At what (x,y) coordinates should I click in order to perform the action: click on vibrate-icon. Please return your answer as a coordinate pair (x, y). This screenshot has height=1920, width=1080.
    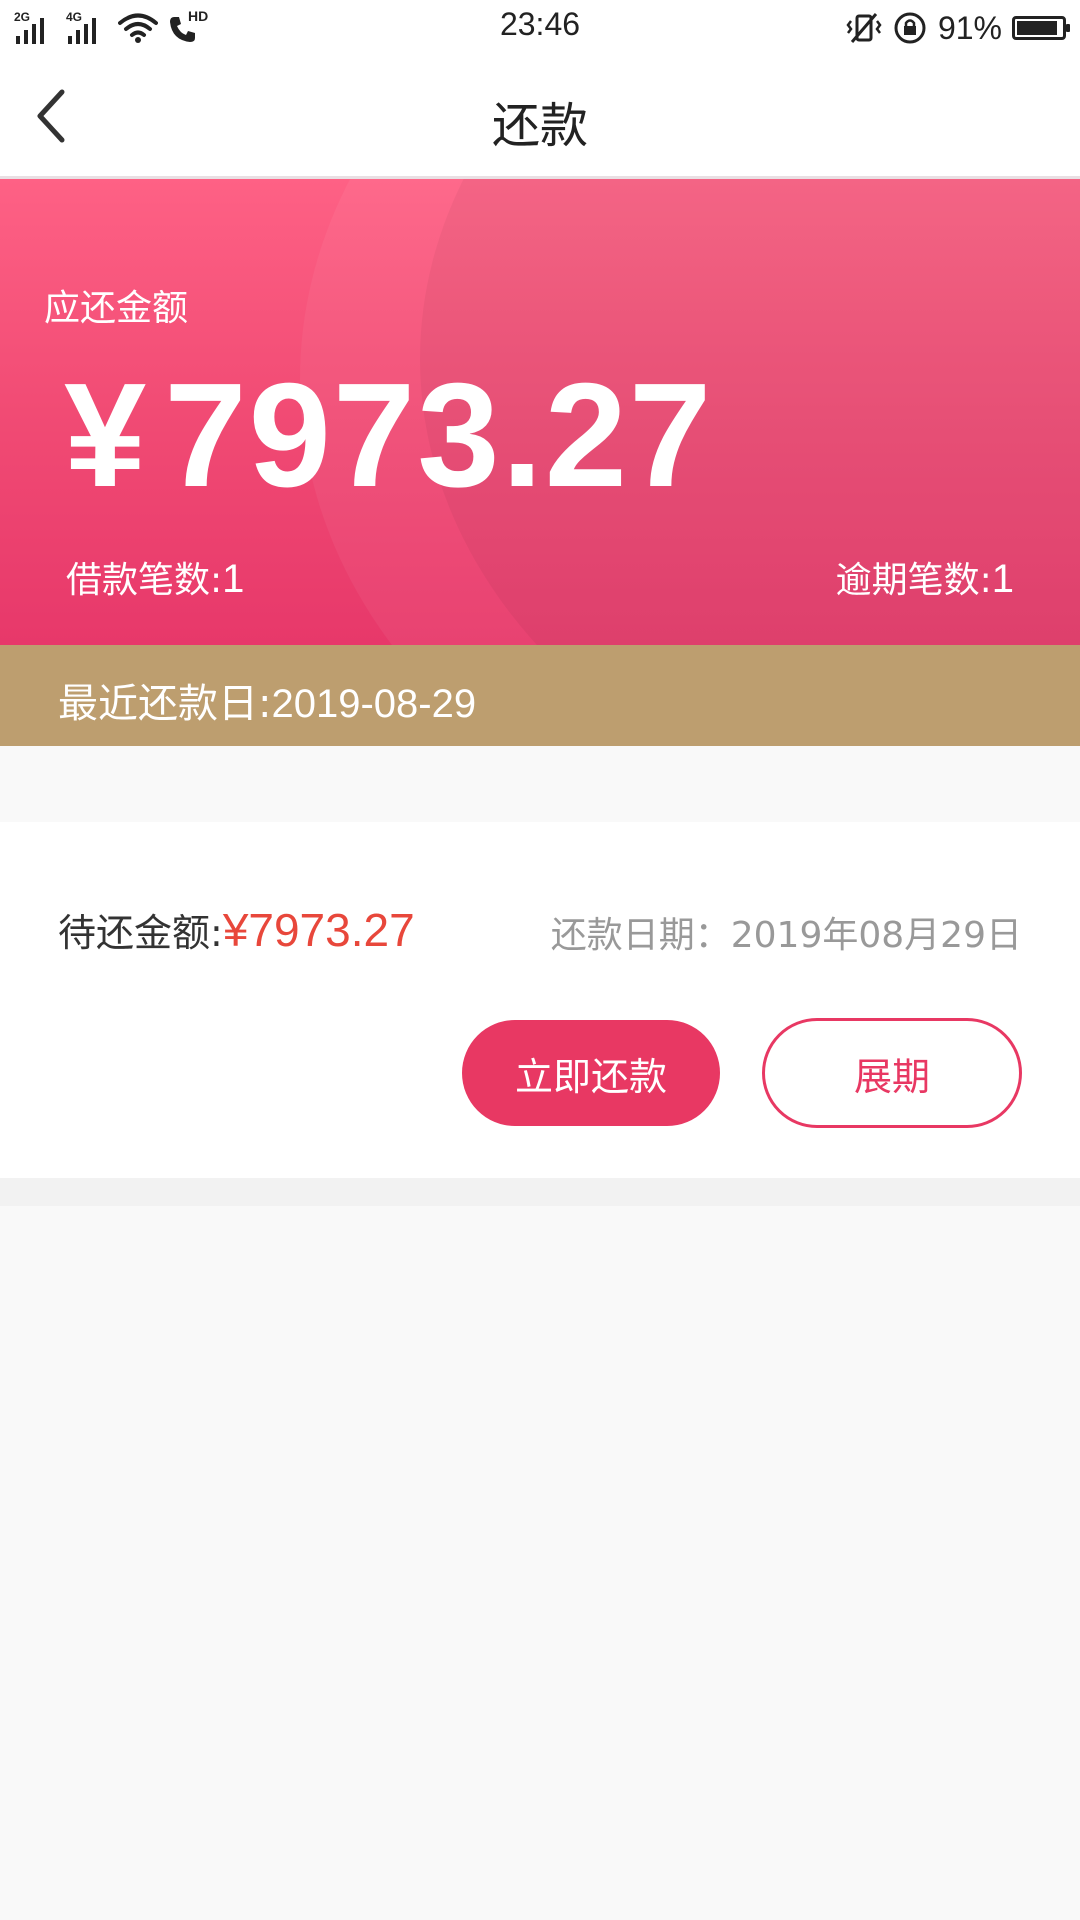
    Looking at the image, I should click on (864, 28).